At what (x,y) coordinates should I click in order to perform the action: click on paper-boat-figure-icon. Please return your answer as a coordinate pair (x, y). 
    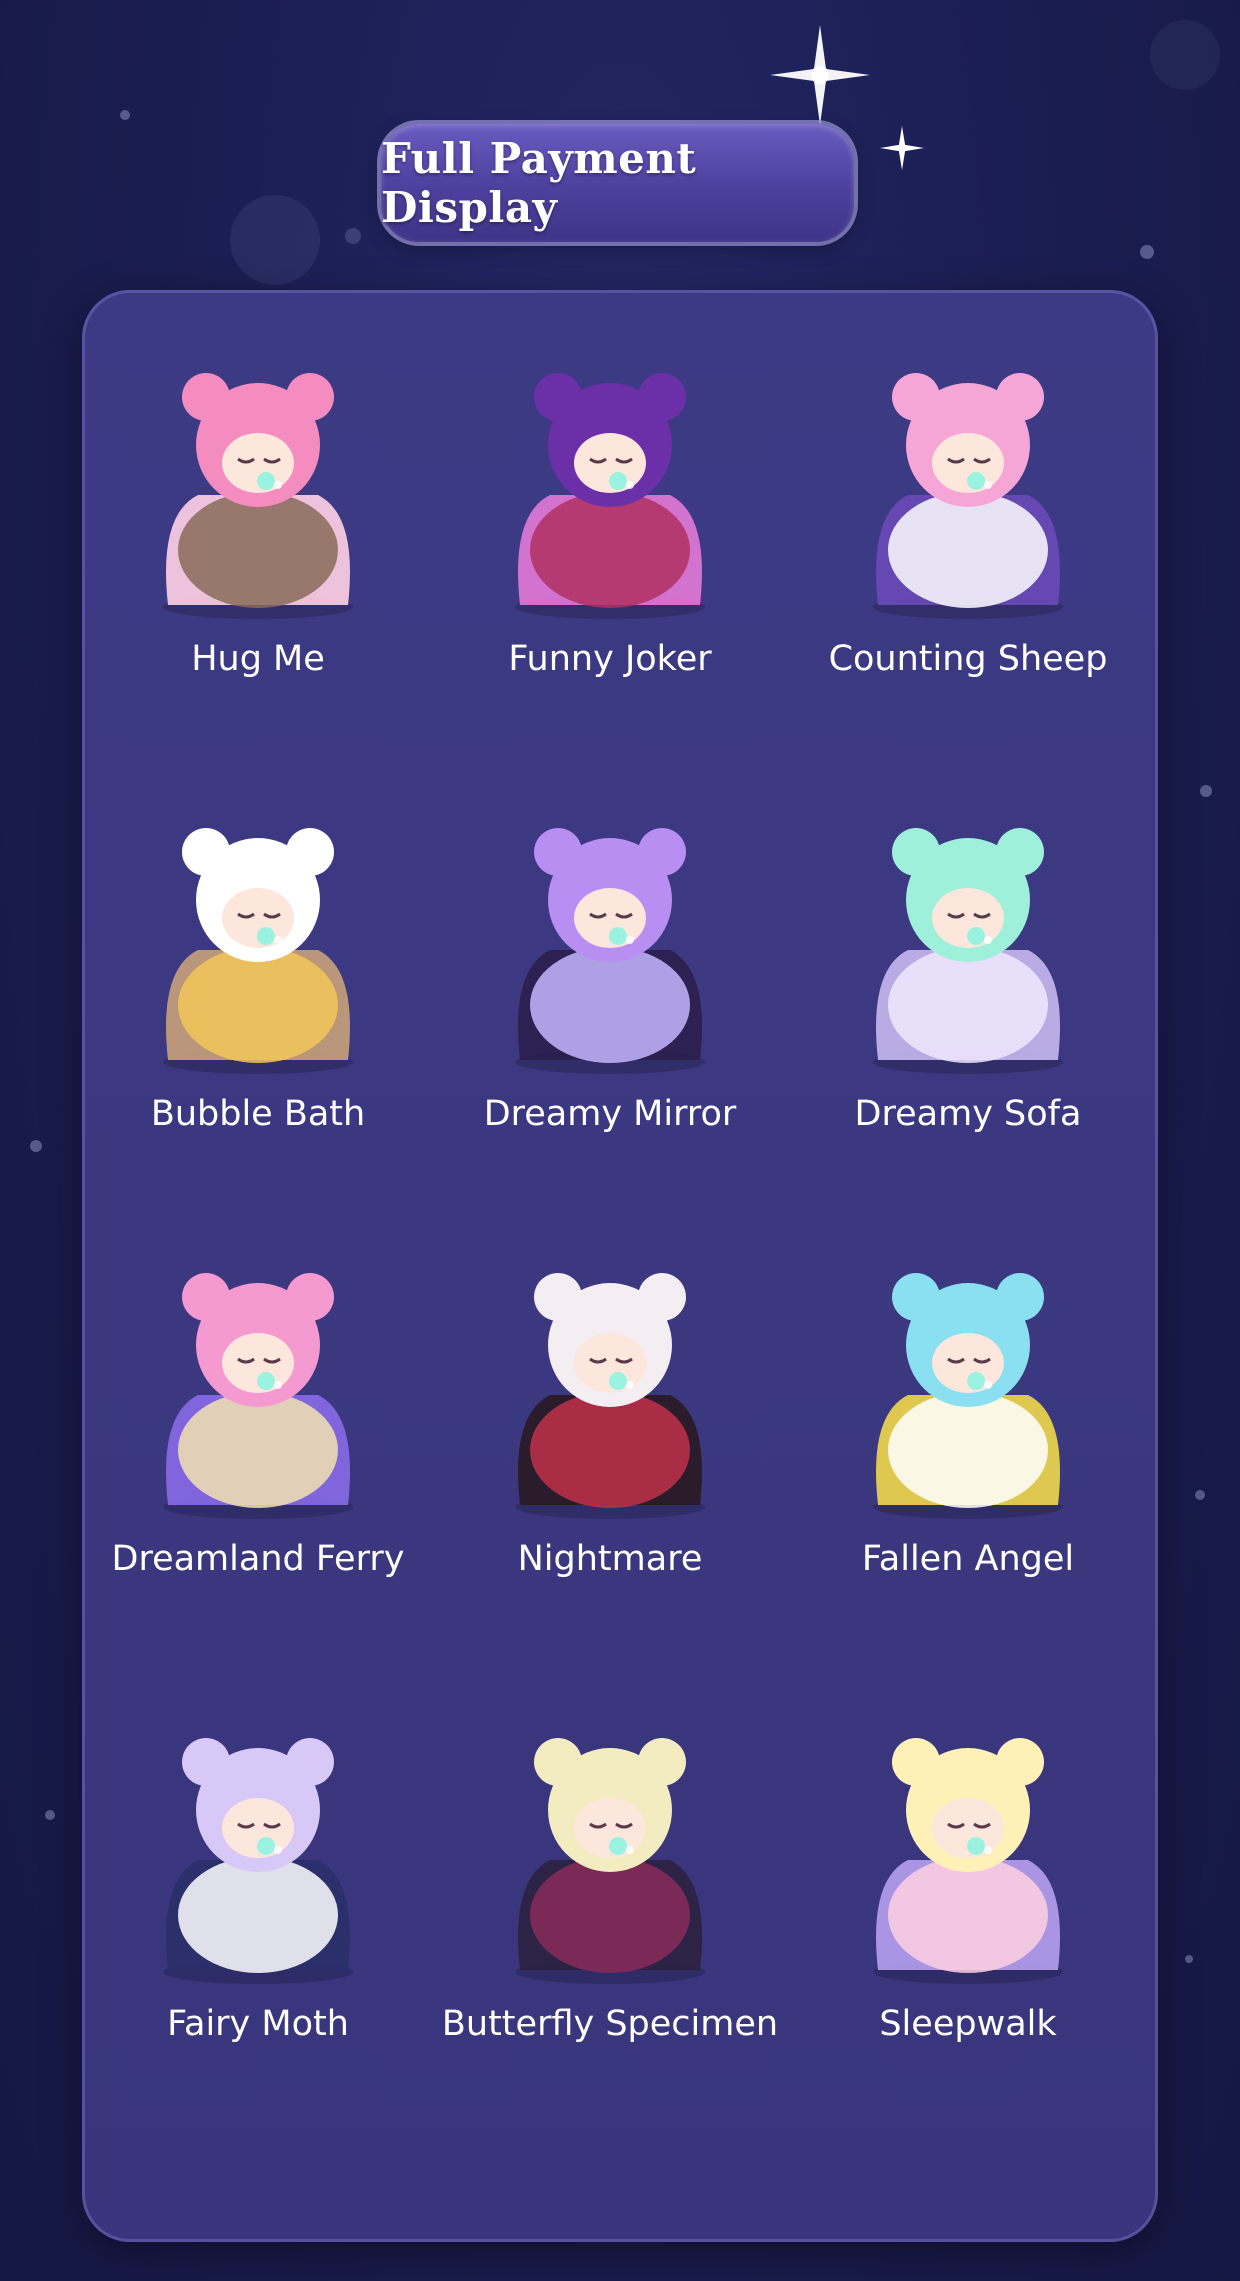
    Looking at the image, I should click on (258, 1380).